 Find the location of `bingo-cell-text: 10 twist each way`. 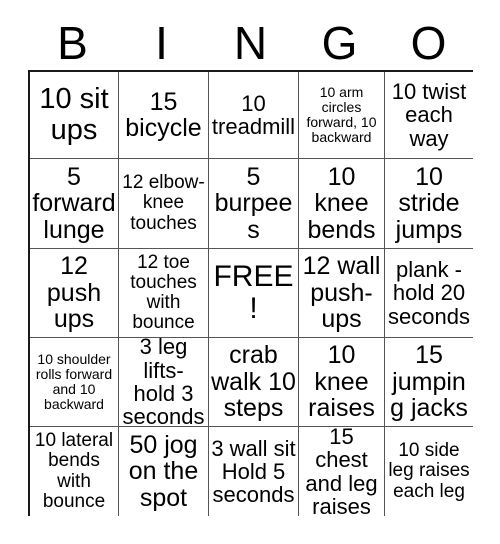

bingo-cell-text: 10 twist each way is located at coordinates (429, 115).